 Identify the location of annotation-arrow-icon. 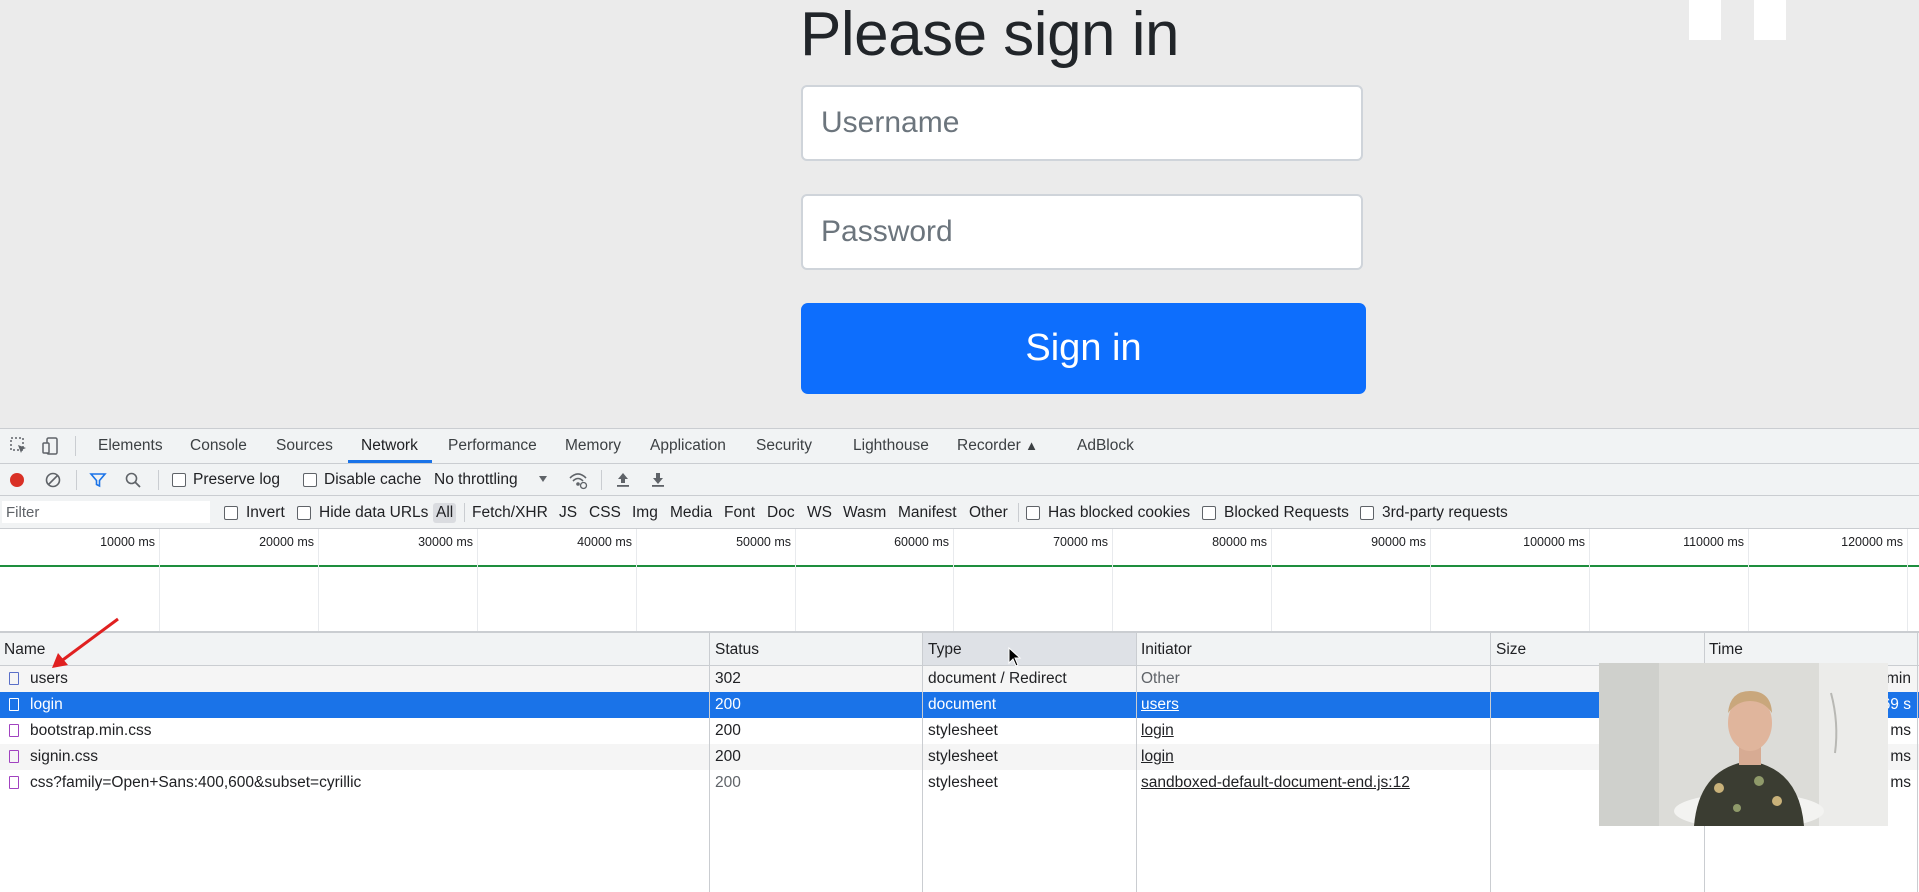
(85, 642).